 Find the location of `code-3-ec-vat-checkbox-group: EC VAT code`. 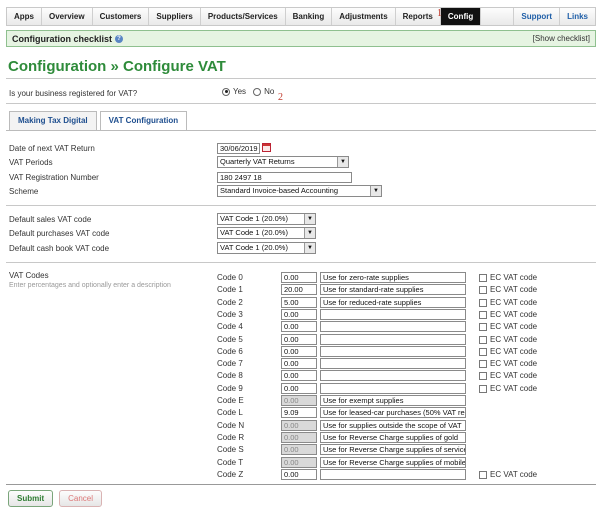

code-3-ec-vat-checkbox-group: EC VAT code is located at coordinates (508, 314).